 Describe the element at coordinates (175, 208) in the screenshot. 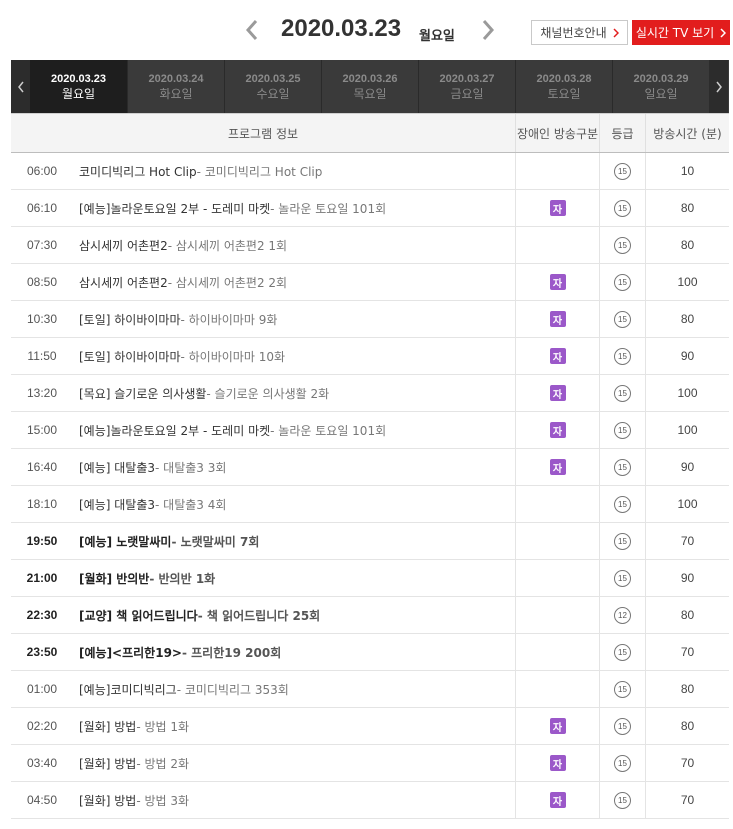

I see `program-title: [예능]놀라운토요일 2부 - 도레미 마켓` at that location.